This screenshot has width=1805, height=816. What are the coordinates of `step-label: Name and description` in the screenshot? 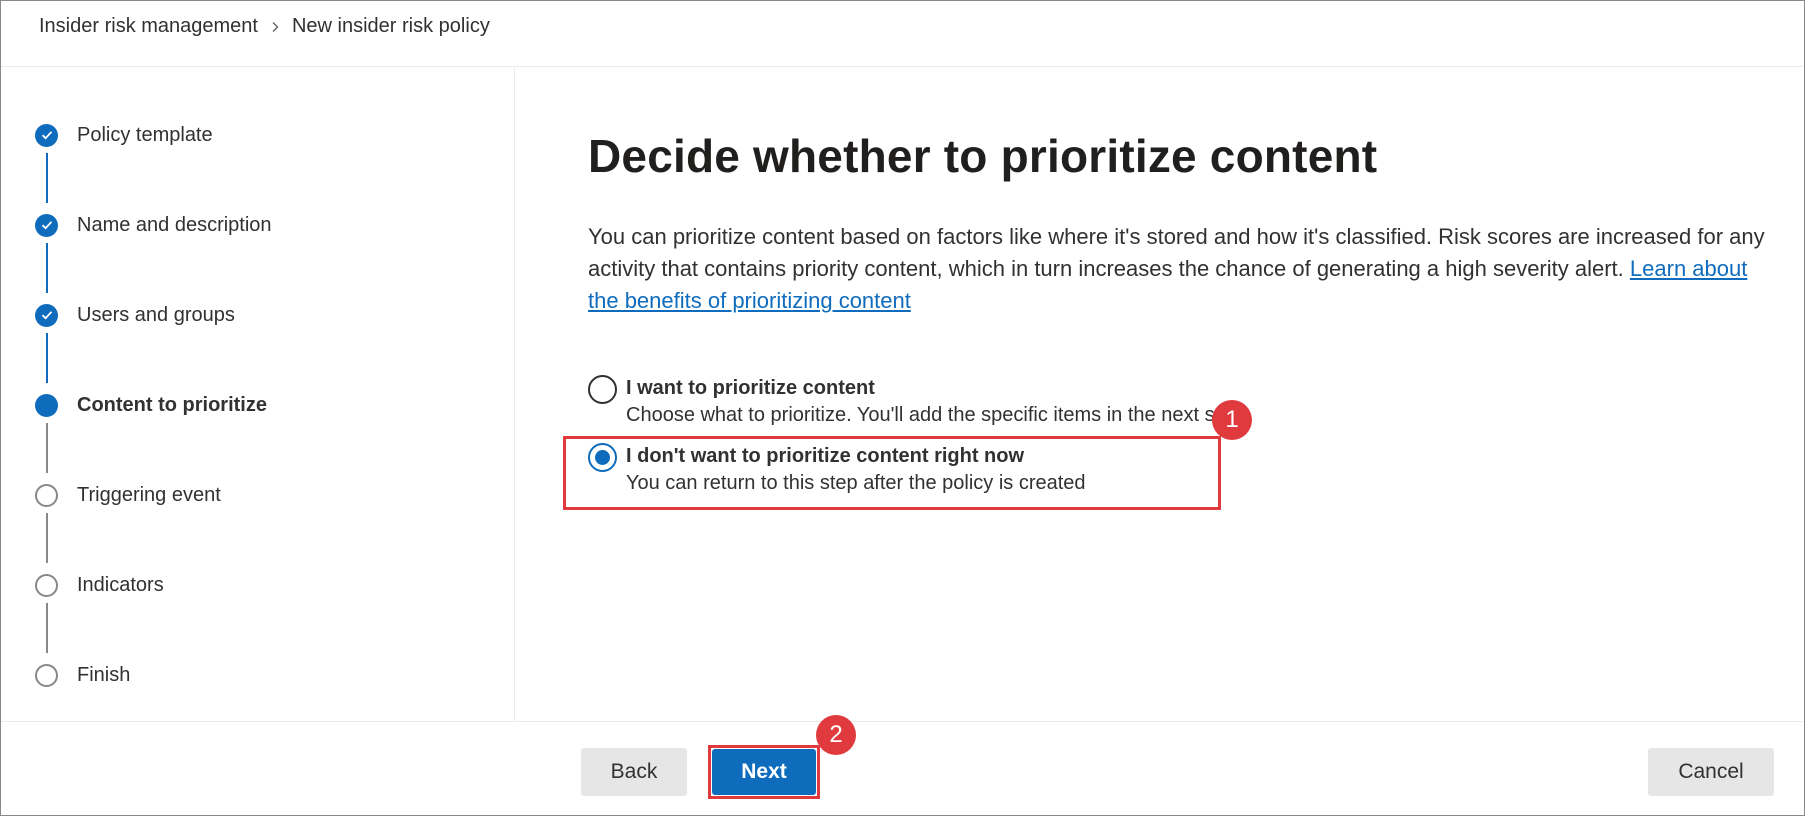 It's located at (174, 224).